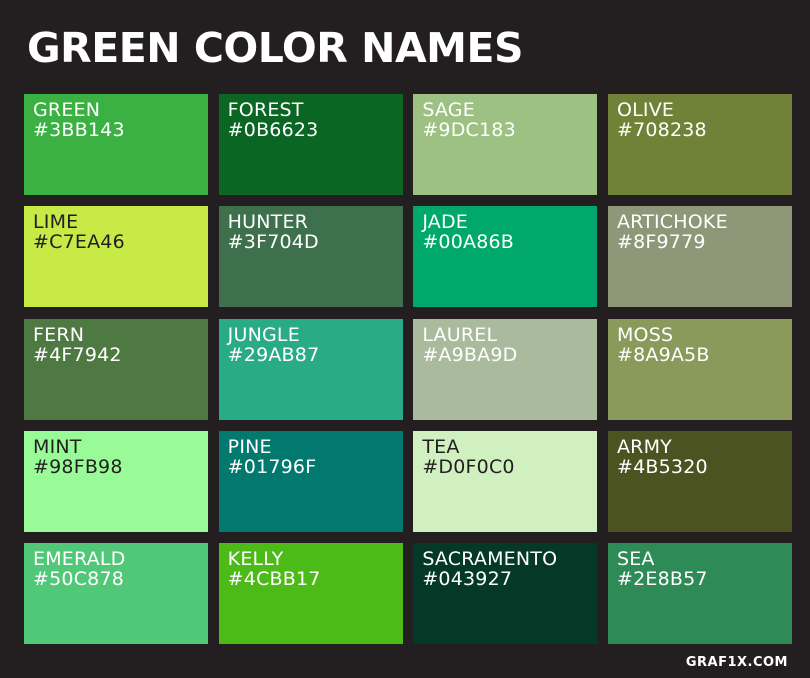 This screenshot has width=810, height=678. I want to click on swatch-name: TEA, so click(441, 446).